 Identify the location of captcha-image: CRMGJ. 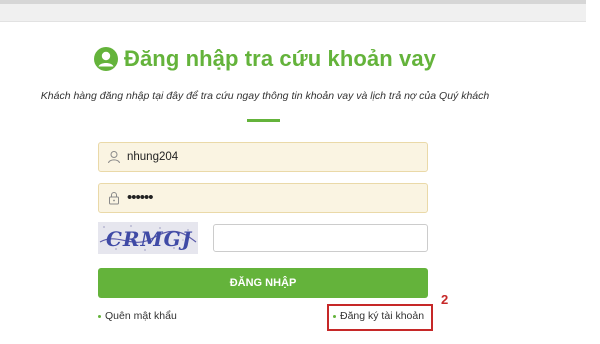
(148, 238).